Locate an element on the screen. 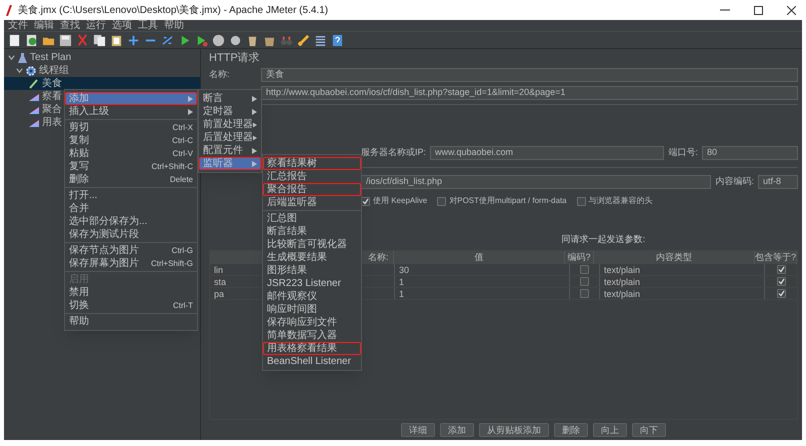 This screenshot has height=446, width=806. window-title: 美食.jmx (C:\Users\Lenovo\Desktop\美食.jmx) - Apache JMeter (5.4.1) is located at coordinates (173, 11).